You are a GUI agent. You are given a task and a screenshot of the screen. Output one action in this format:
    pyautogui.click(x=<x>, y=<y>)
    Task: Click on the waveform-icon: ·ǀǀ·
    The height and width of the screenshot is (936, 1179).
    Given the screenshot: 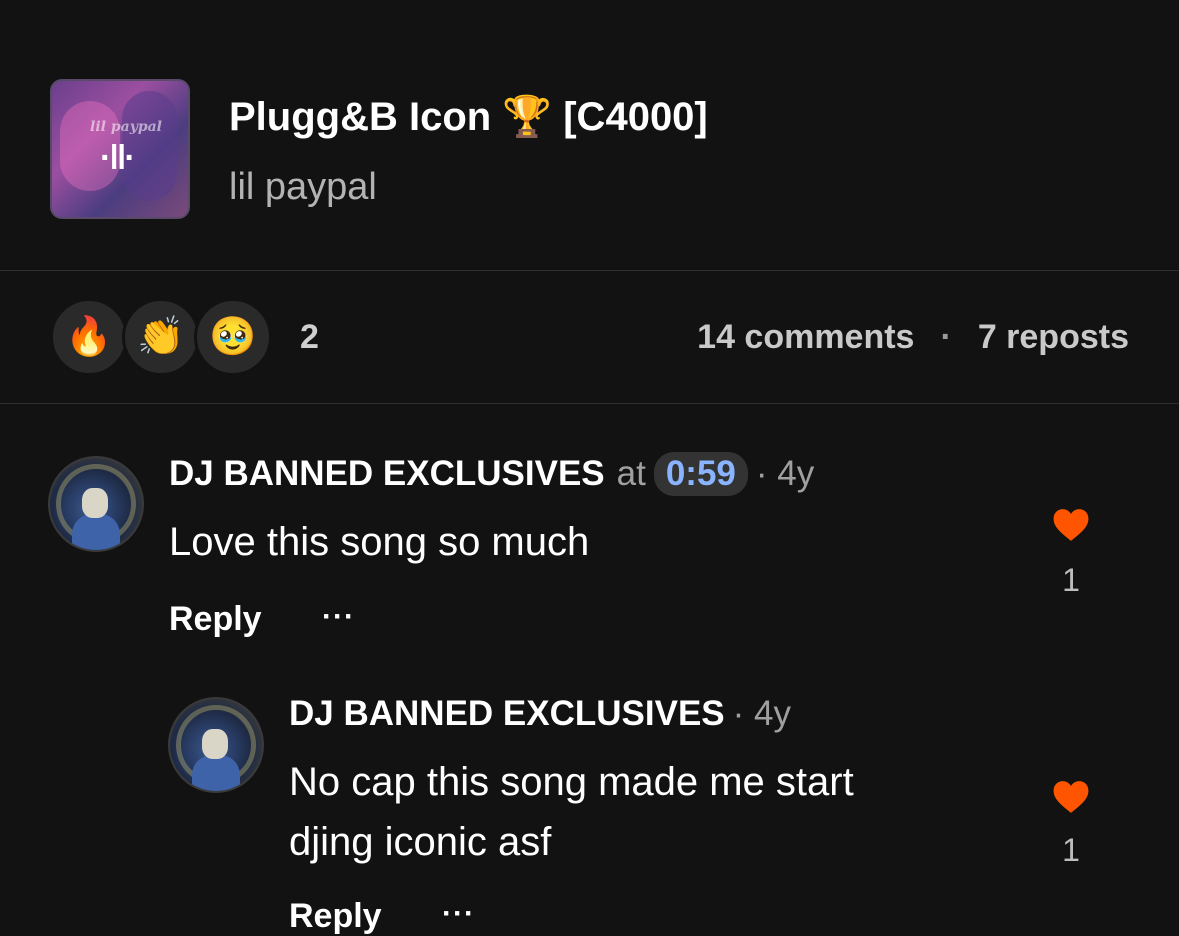 What is the action you would take?
    pyautogui.click(x=118, y=158)
    